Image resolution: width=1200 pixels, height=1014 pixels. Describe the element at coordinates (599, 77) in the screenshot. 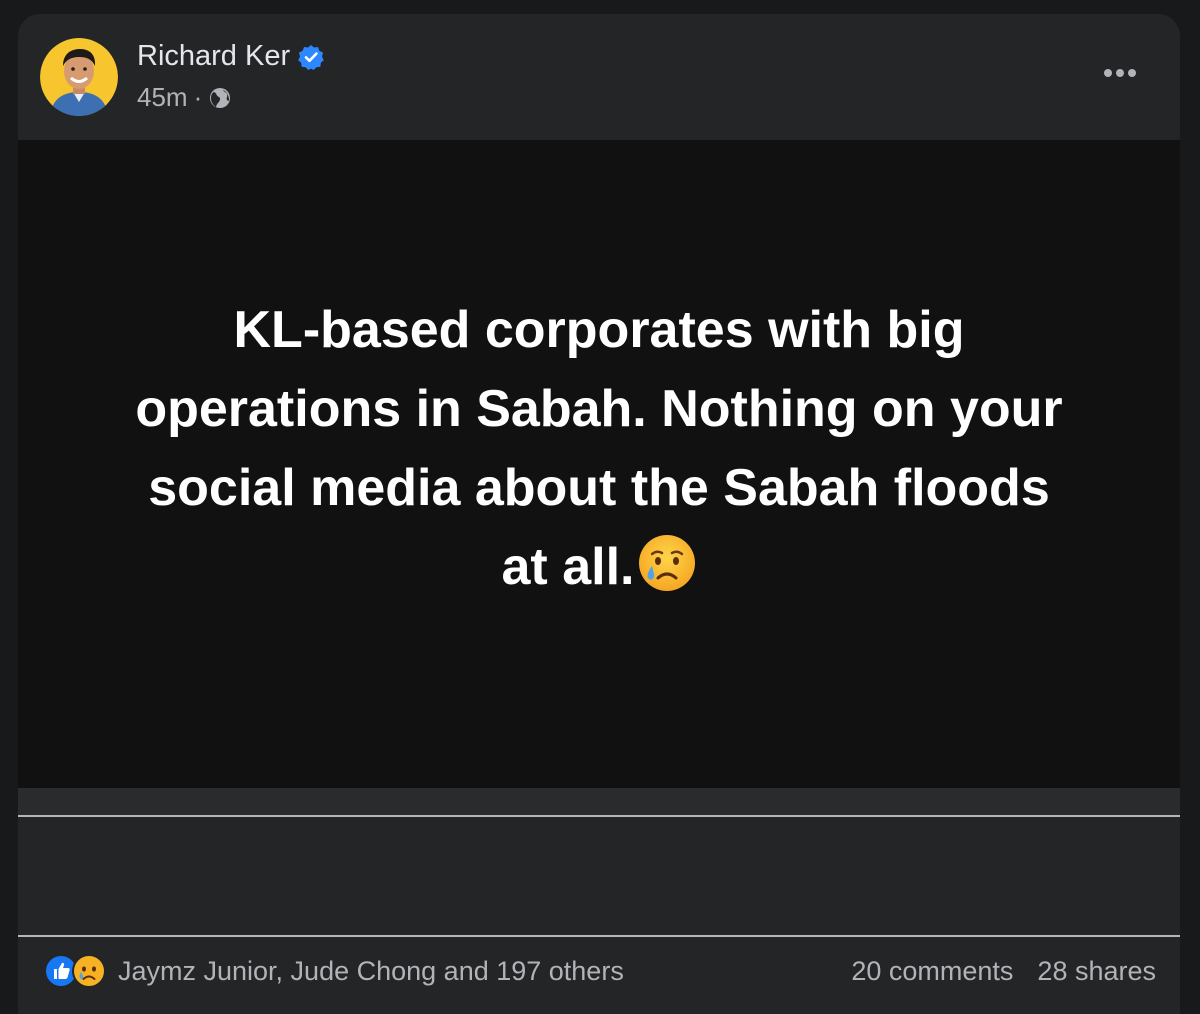

I see `post-header: Richard Ker 45m ·` at that location.